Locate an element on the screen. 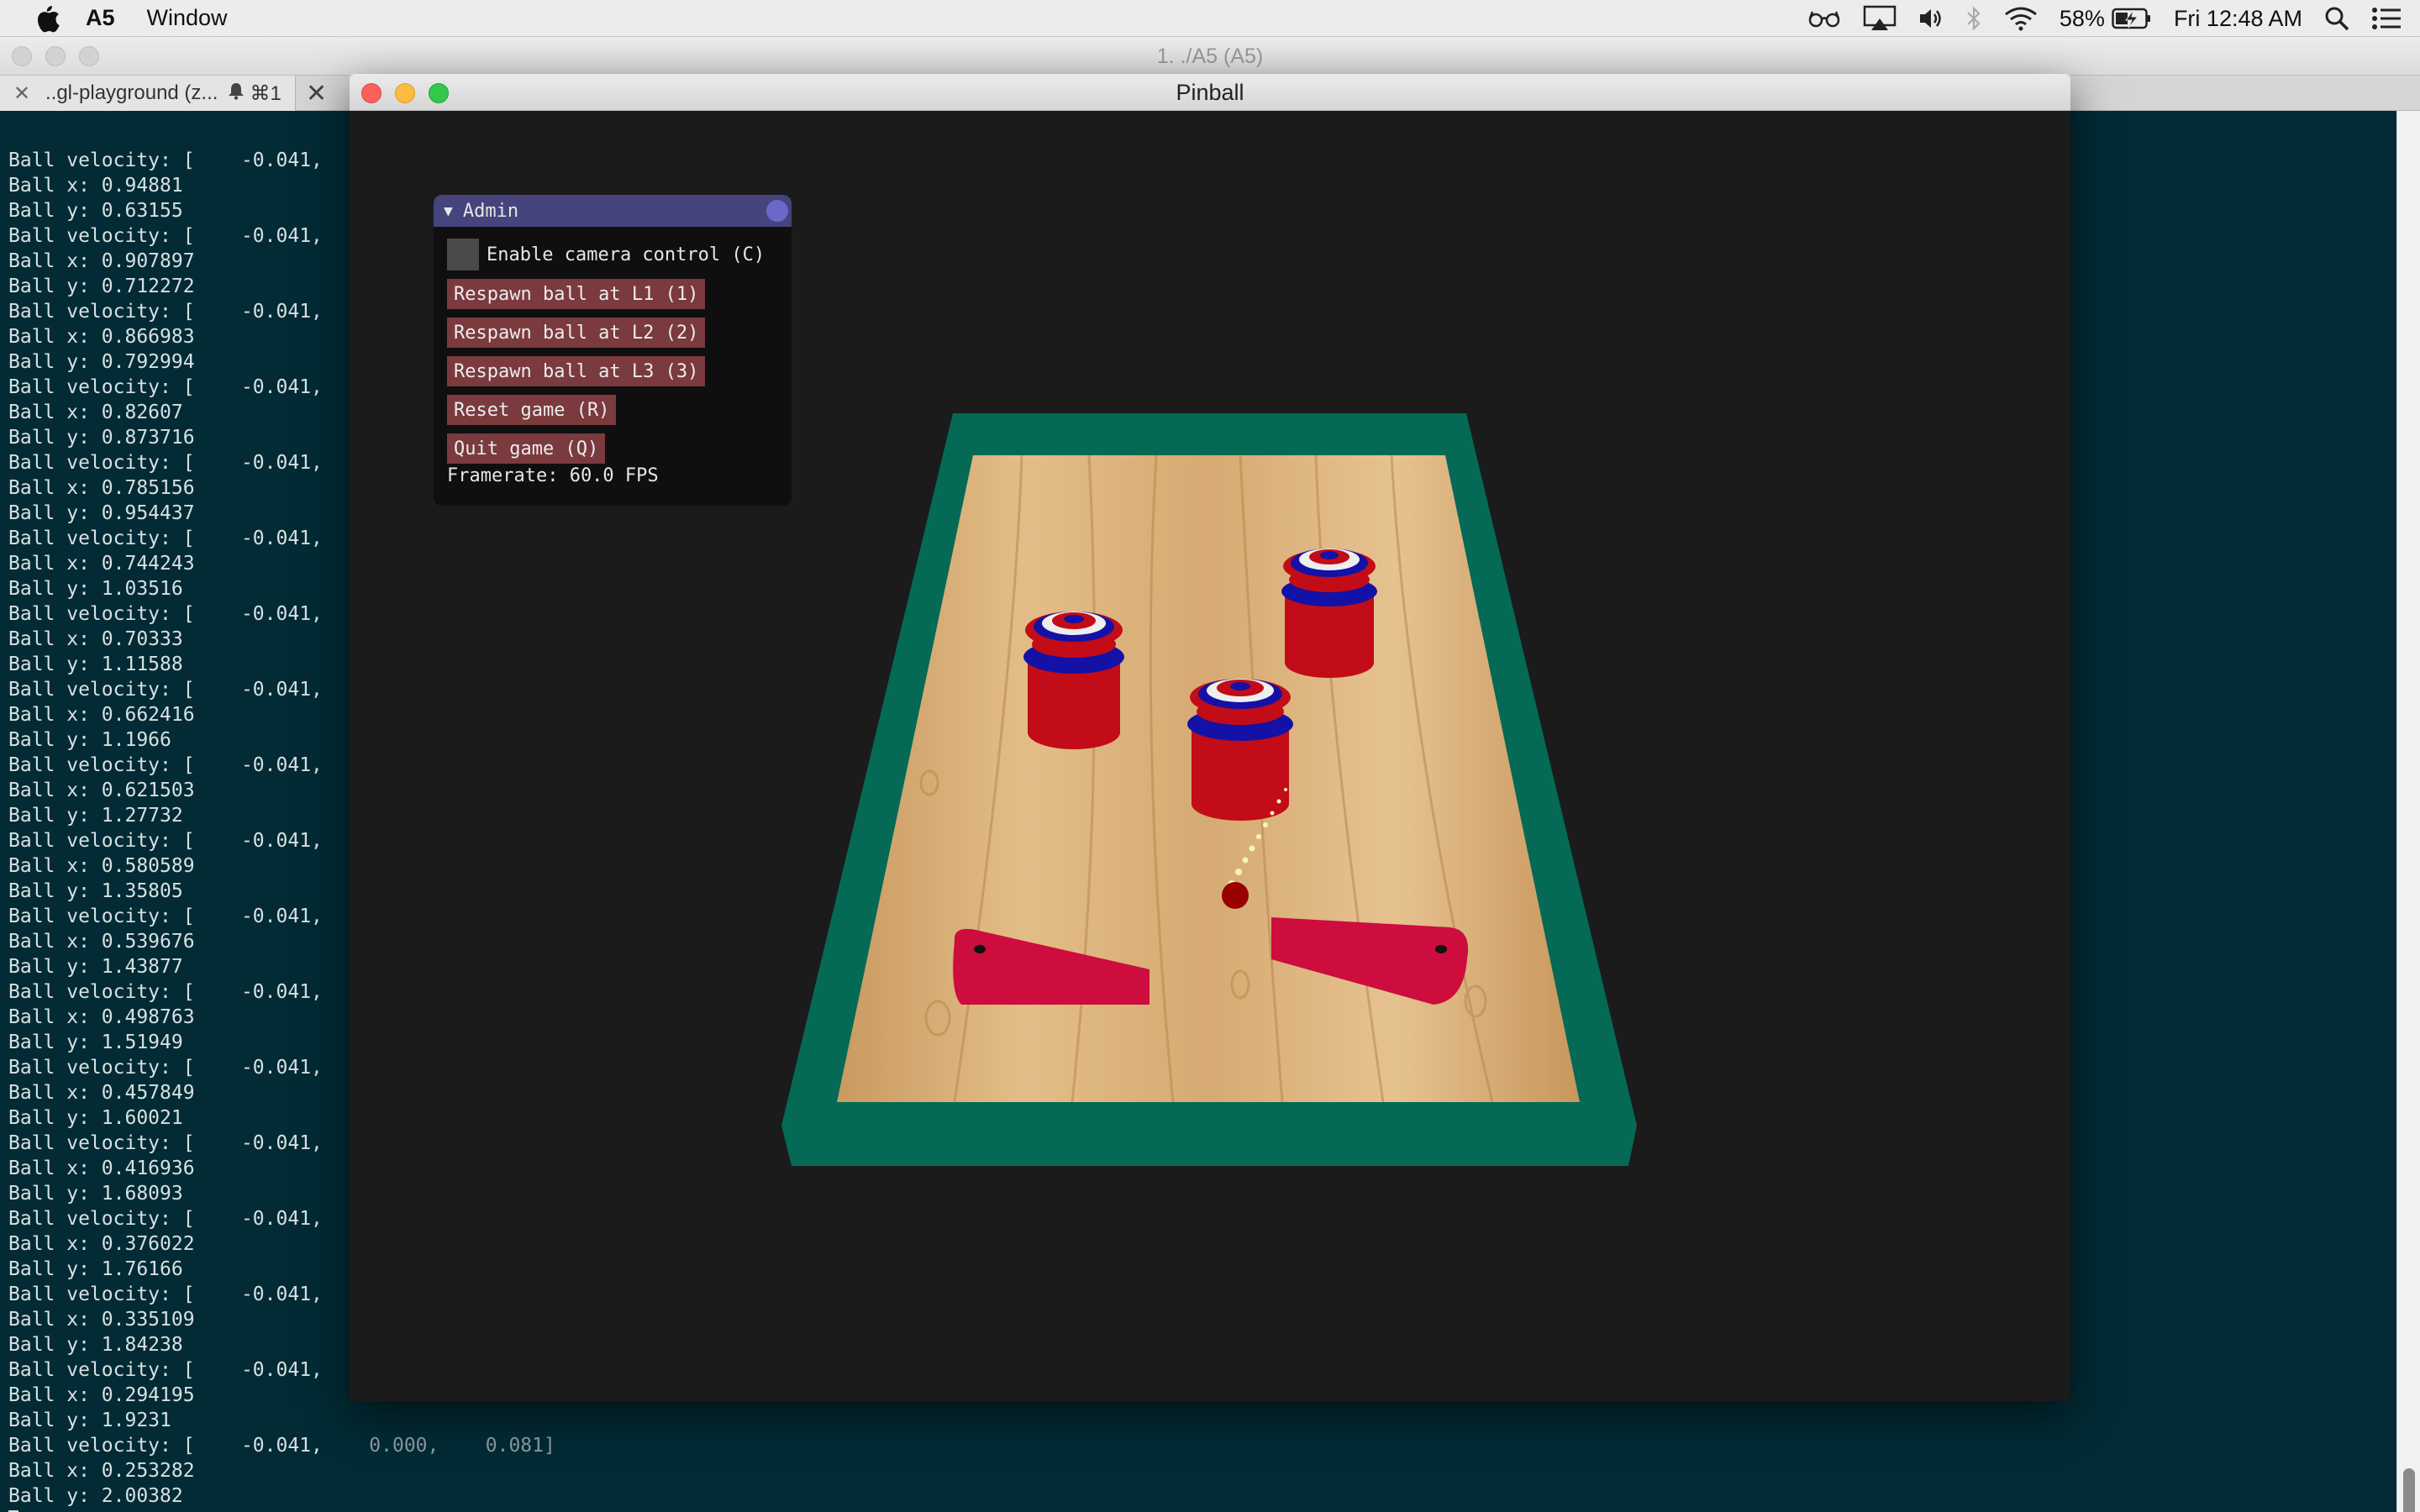 This screenshot has width=2420, height=1512. camera-control-checkbox is located at coordinates (463, 254).